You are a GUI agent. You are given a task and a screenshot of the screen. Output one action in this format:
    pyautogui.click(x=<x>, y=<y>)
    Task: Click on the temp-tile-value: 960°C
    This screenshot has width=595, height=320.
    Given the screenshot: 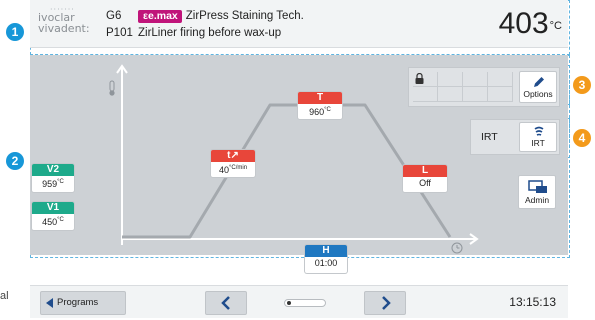 What is the action you would take?
    pyautogui.click(x=320, y=112)
    